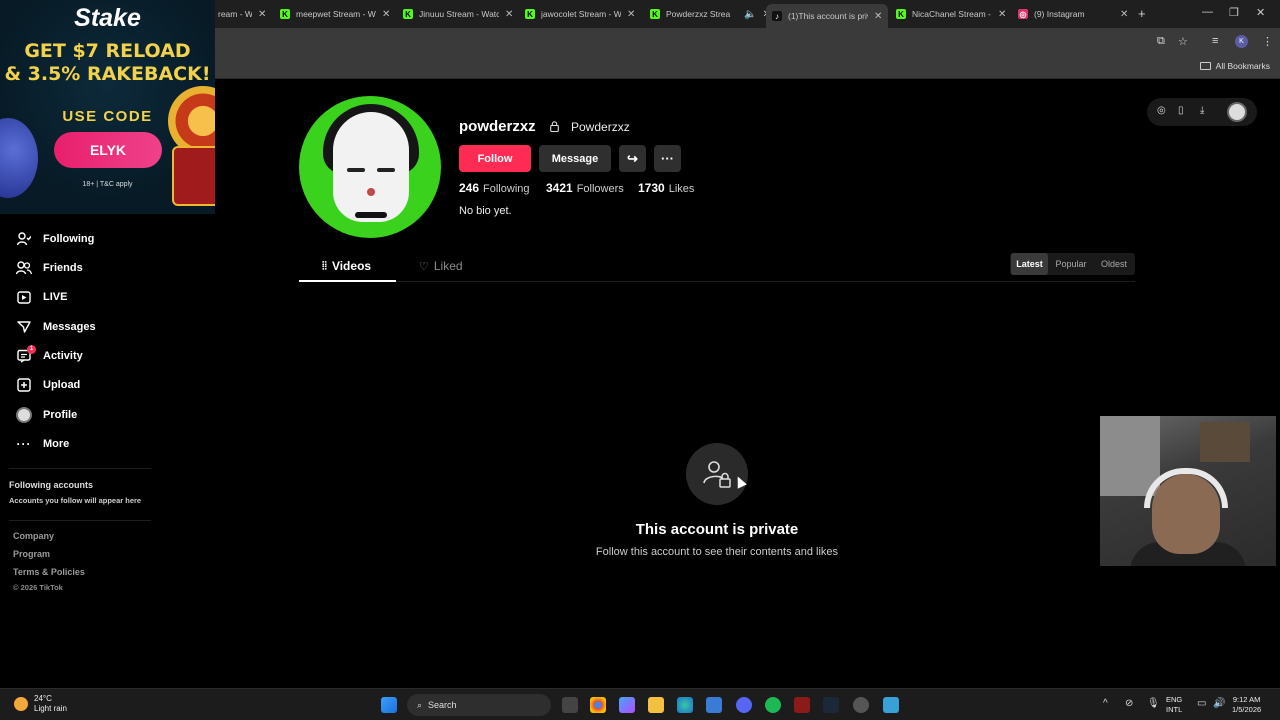 Image resolution: width=1280 pixels, height=720 pixels. I want to click on store-icon, so click(714, 705).